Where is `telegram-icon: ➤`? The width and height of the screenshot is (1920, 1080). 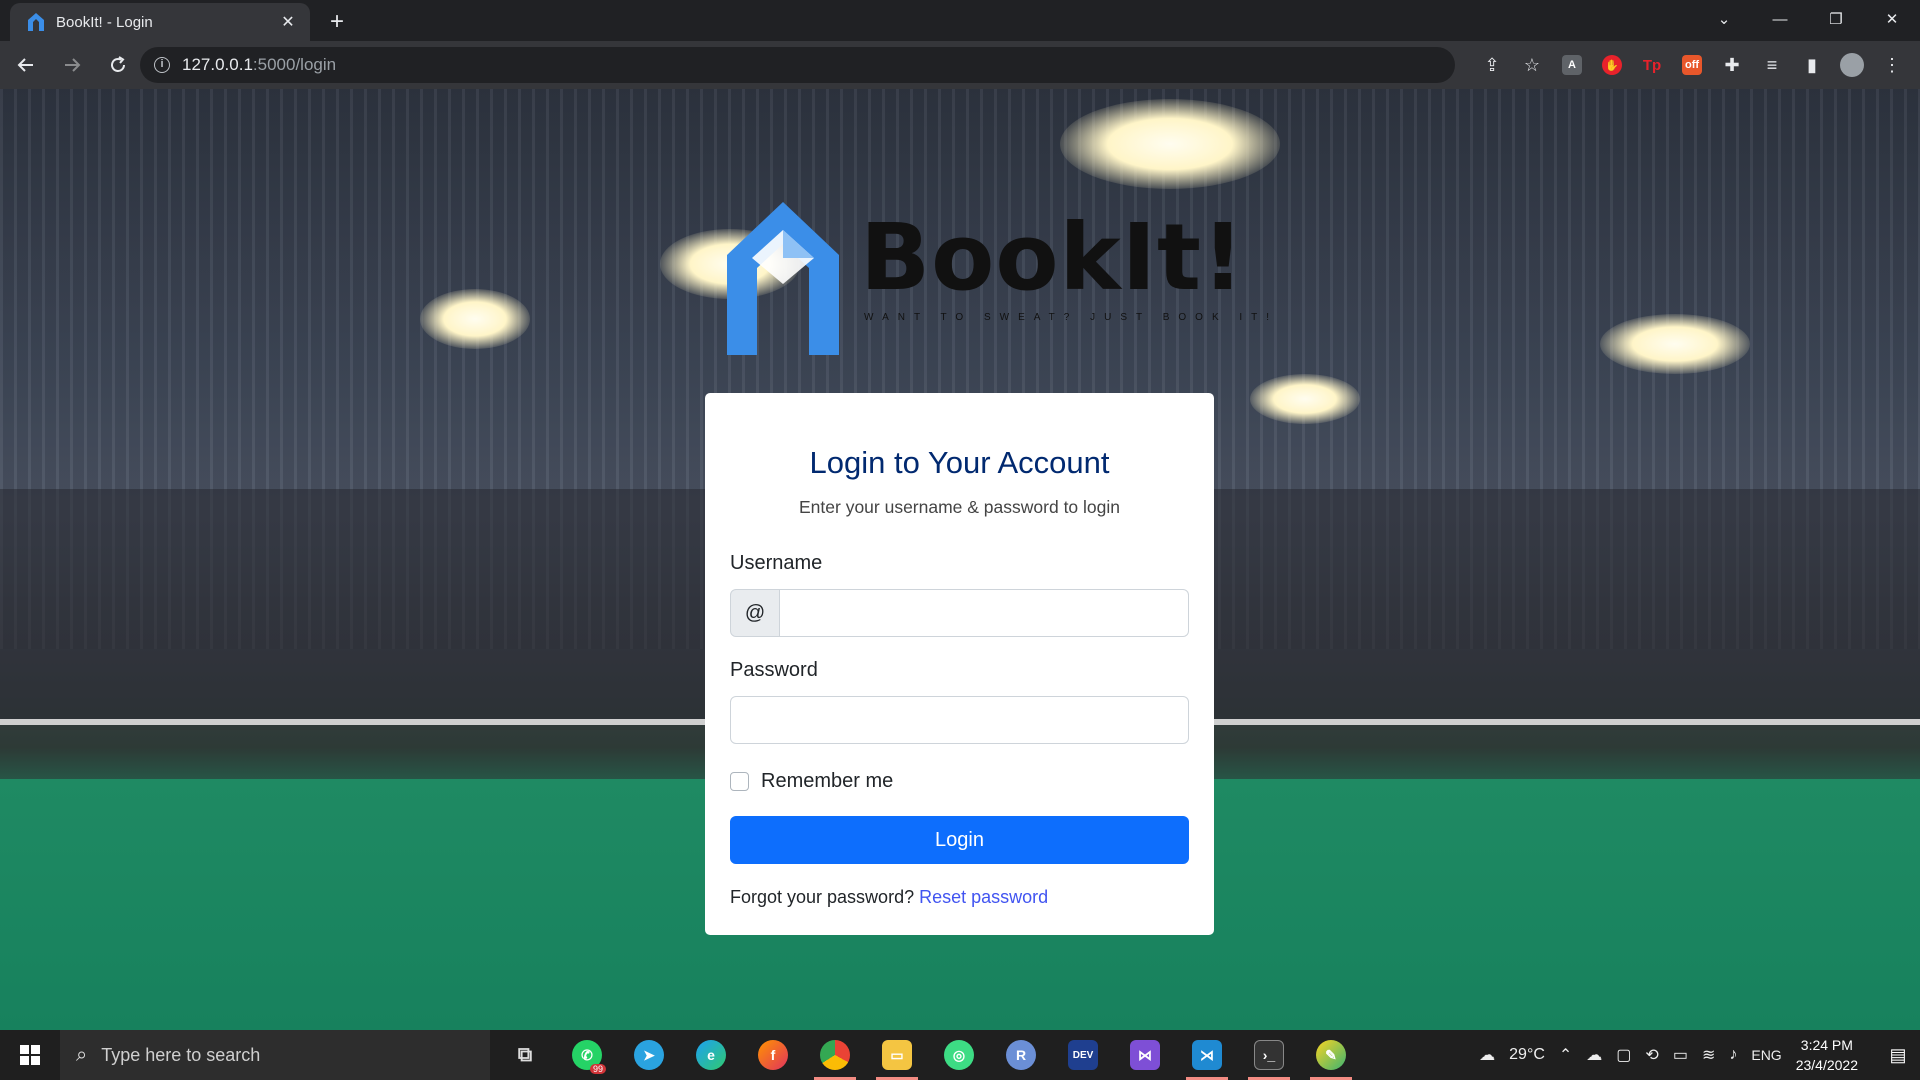 telegram-icon: ➤ is located at coordinates (649, 1055).